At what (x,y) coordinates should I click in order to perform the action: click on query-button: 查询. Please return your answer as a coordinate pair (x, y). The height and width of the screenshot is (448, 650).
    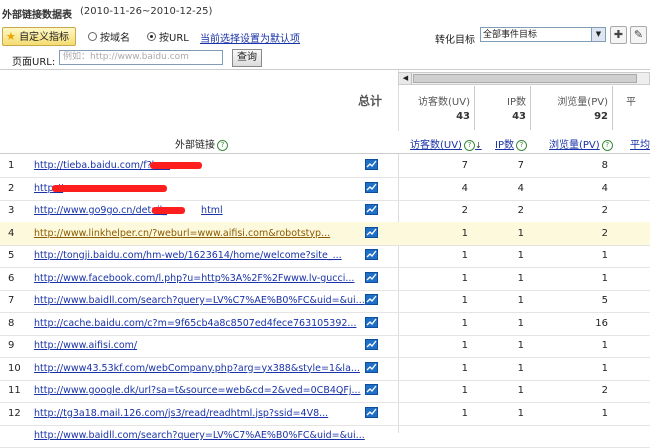
    Looking at the image, I should click on (247, 58).